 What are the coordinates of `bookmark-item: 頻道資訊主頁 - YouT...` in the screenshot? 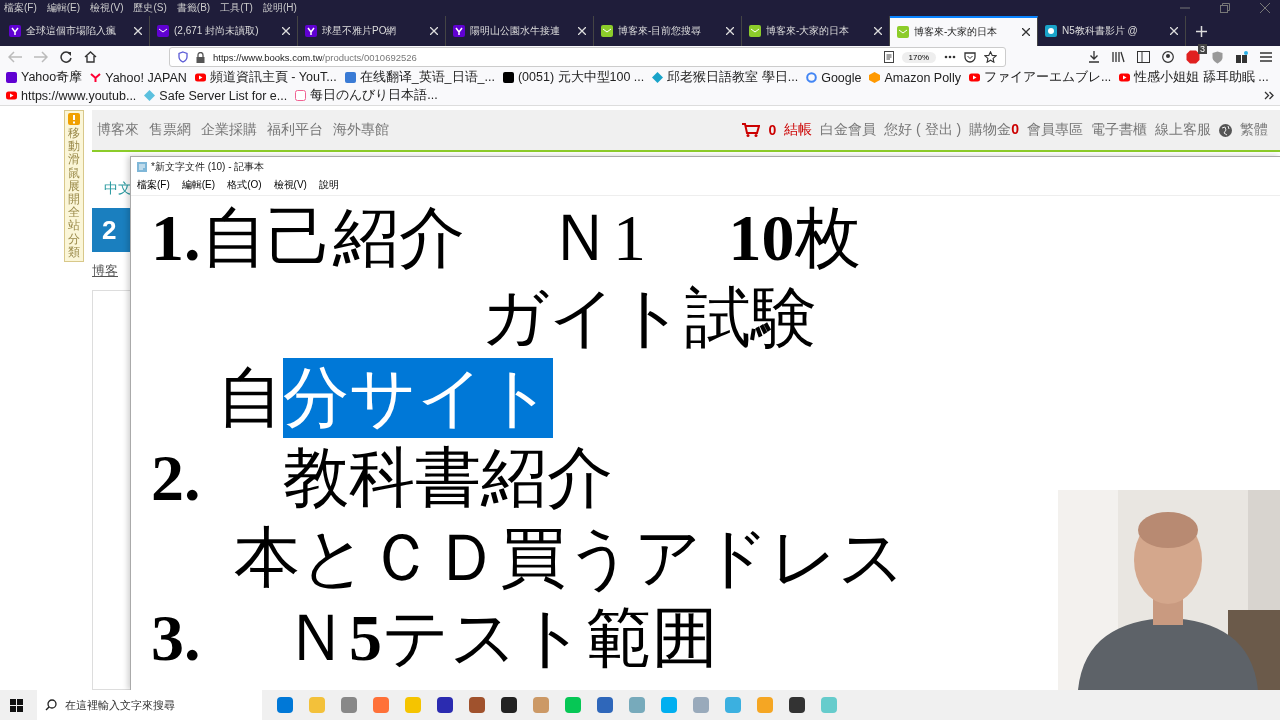 It's located at (265, 77).